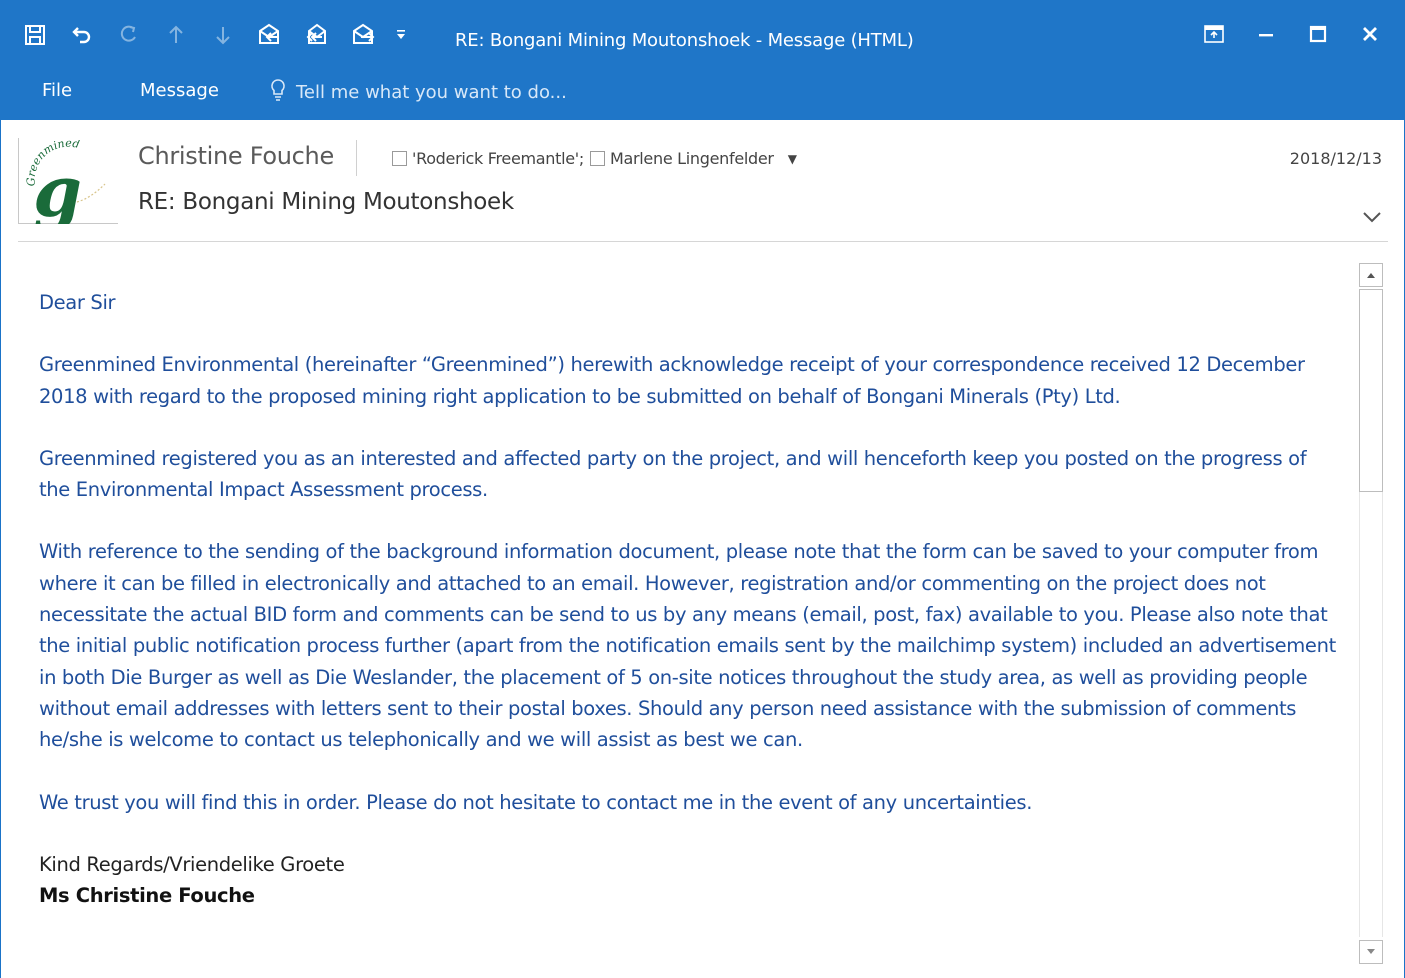  I want to click on recipient-name: 'Roderick Freemantle';, so click(498, 158).